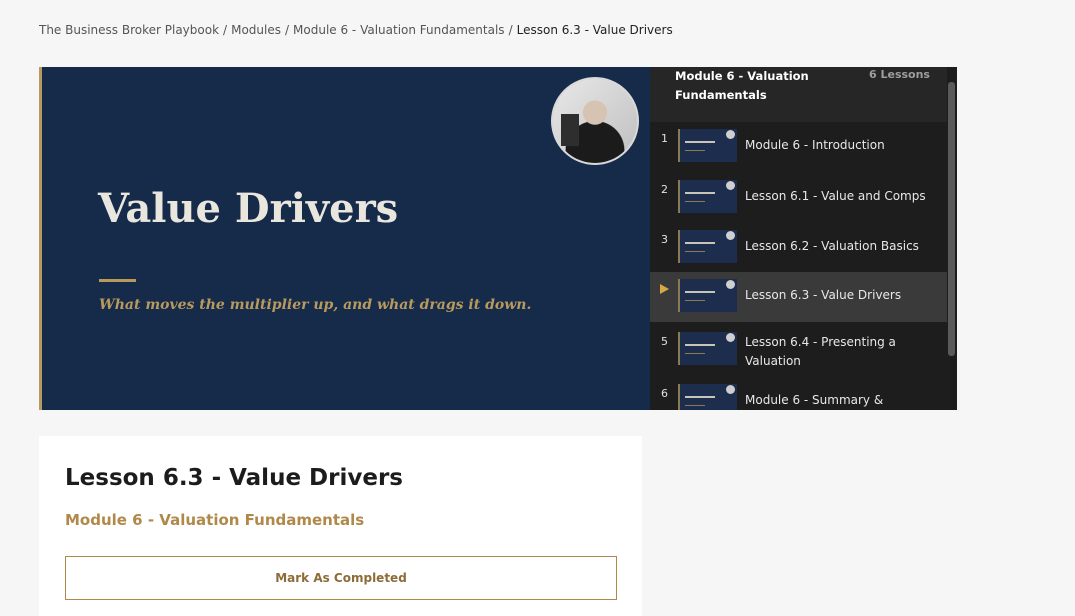 This screenshot has width=1075, height=616. I want to click on breadcrumb-link-modules: Modules, so click(256, 30).